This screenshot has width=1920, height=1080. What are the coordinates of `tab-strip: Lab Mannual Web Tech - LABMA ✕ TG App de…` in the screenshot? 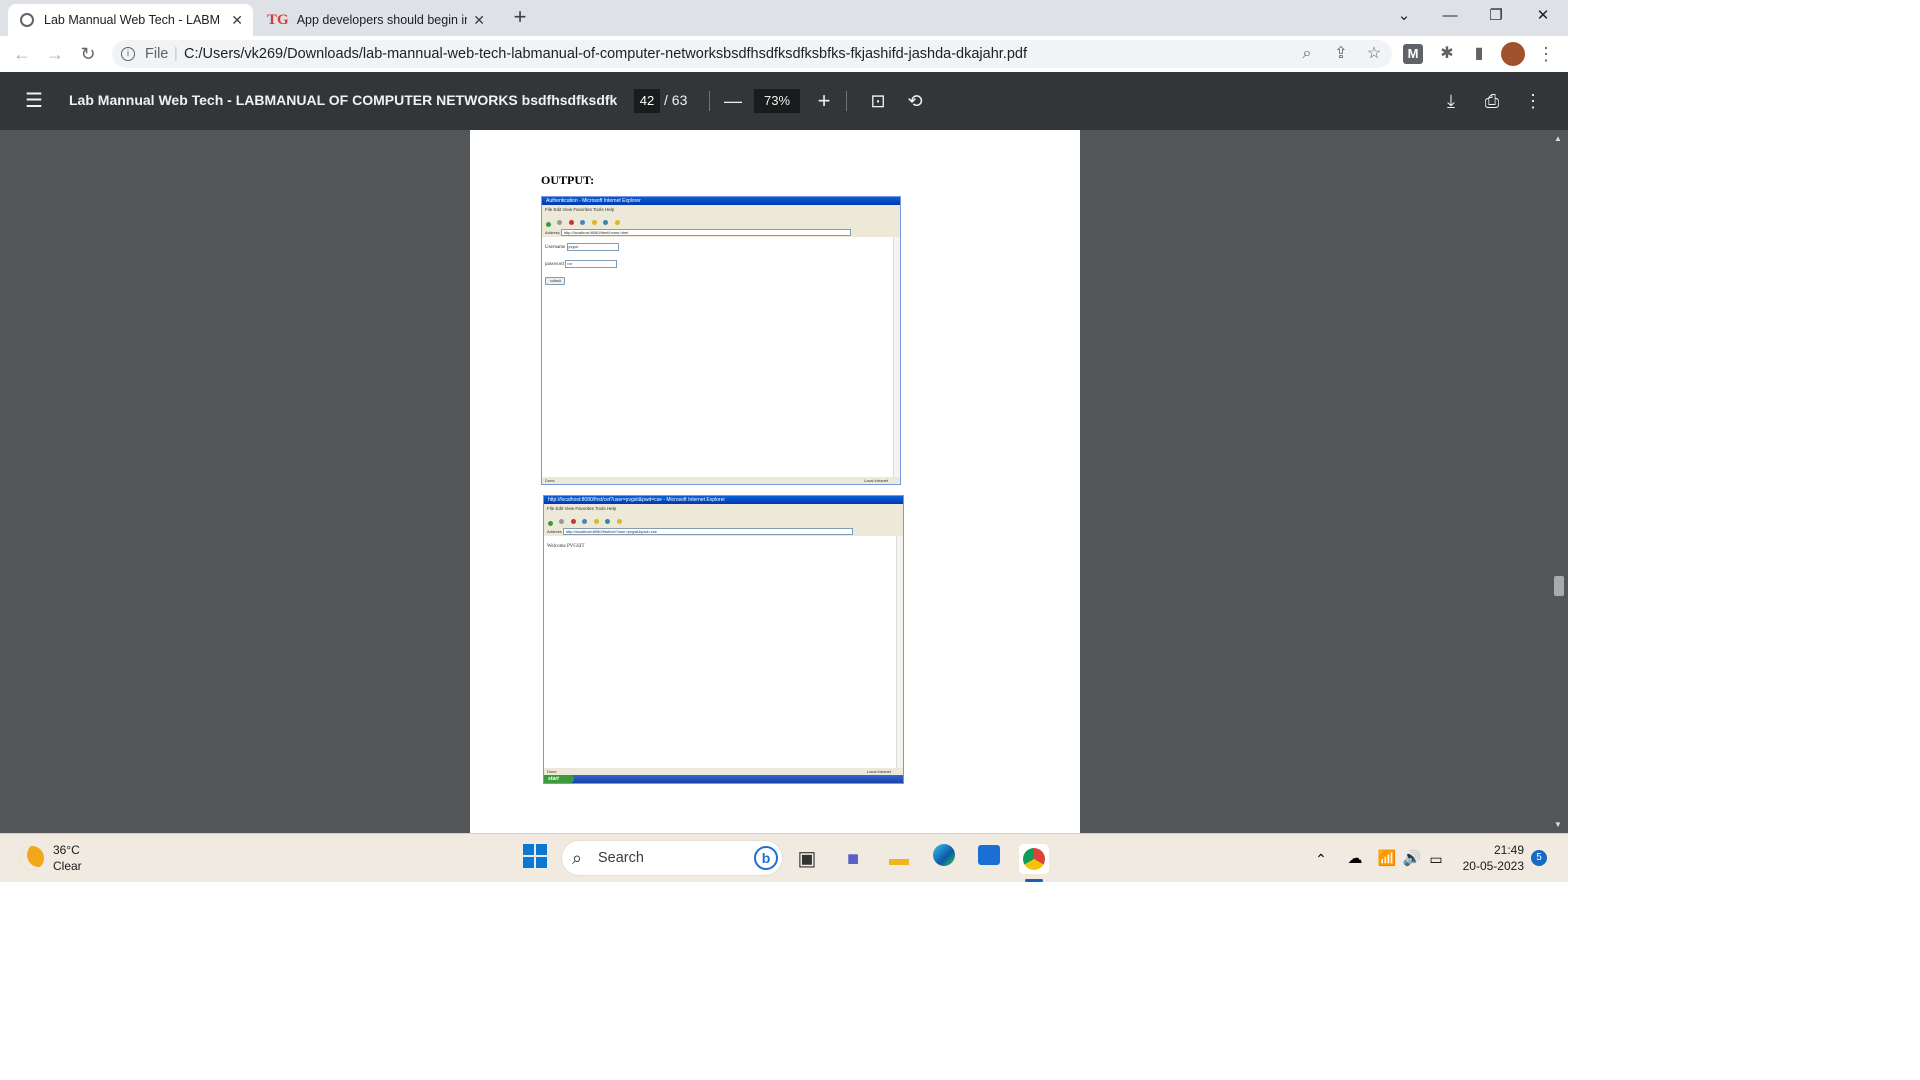 It's located at (784, 18).